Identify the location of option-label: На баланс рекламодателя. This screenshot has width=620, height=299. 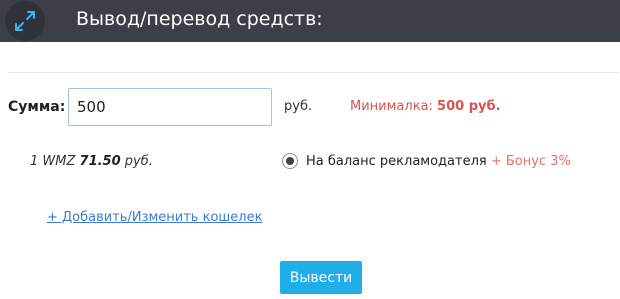
(396, 161).